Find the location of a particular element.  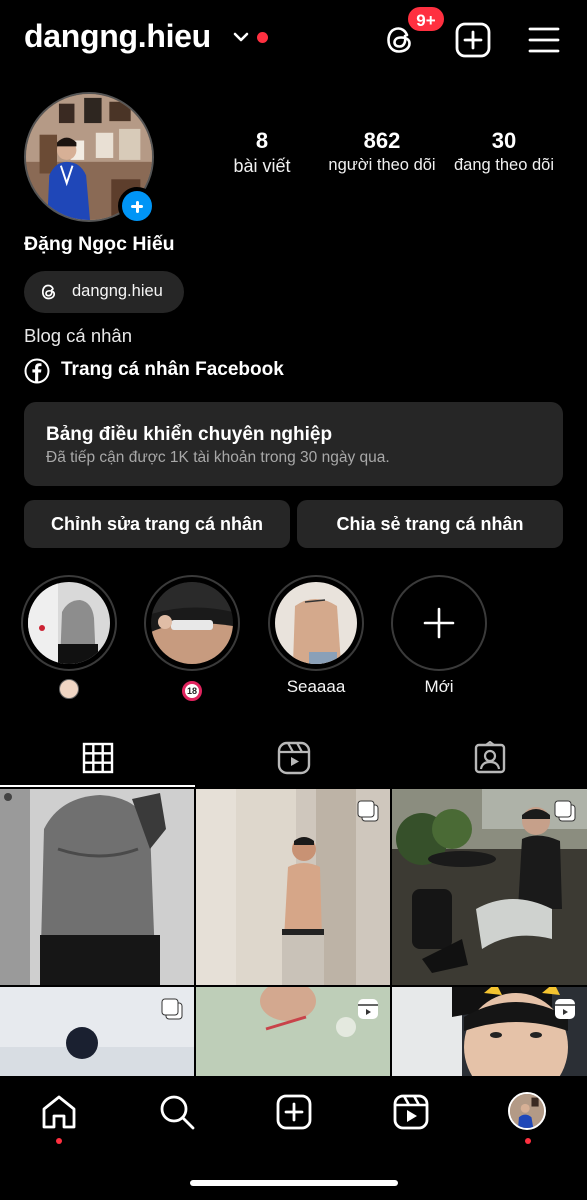

posts-count-label: bài viết is located at coordinates (262, 166).